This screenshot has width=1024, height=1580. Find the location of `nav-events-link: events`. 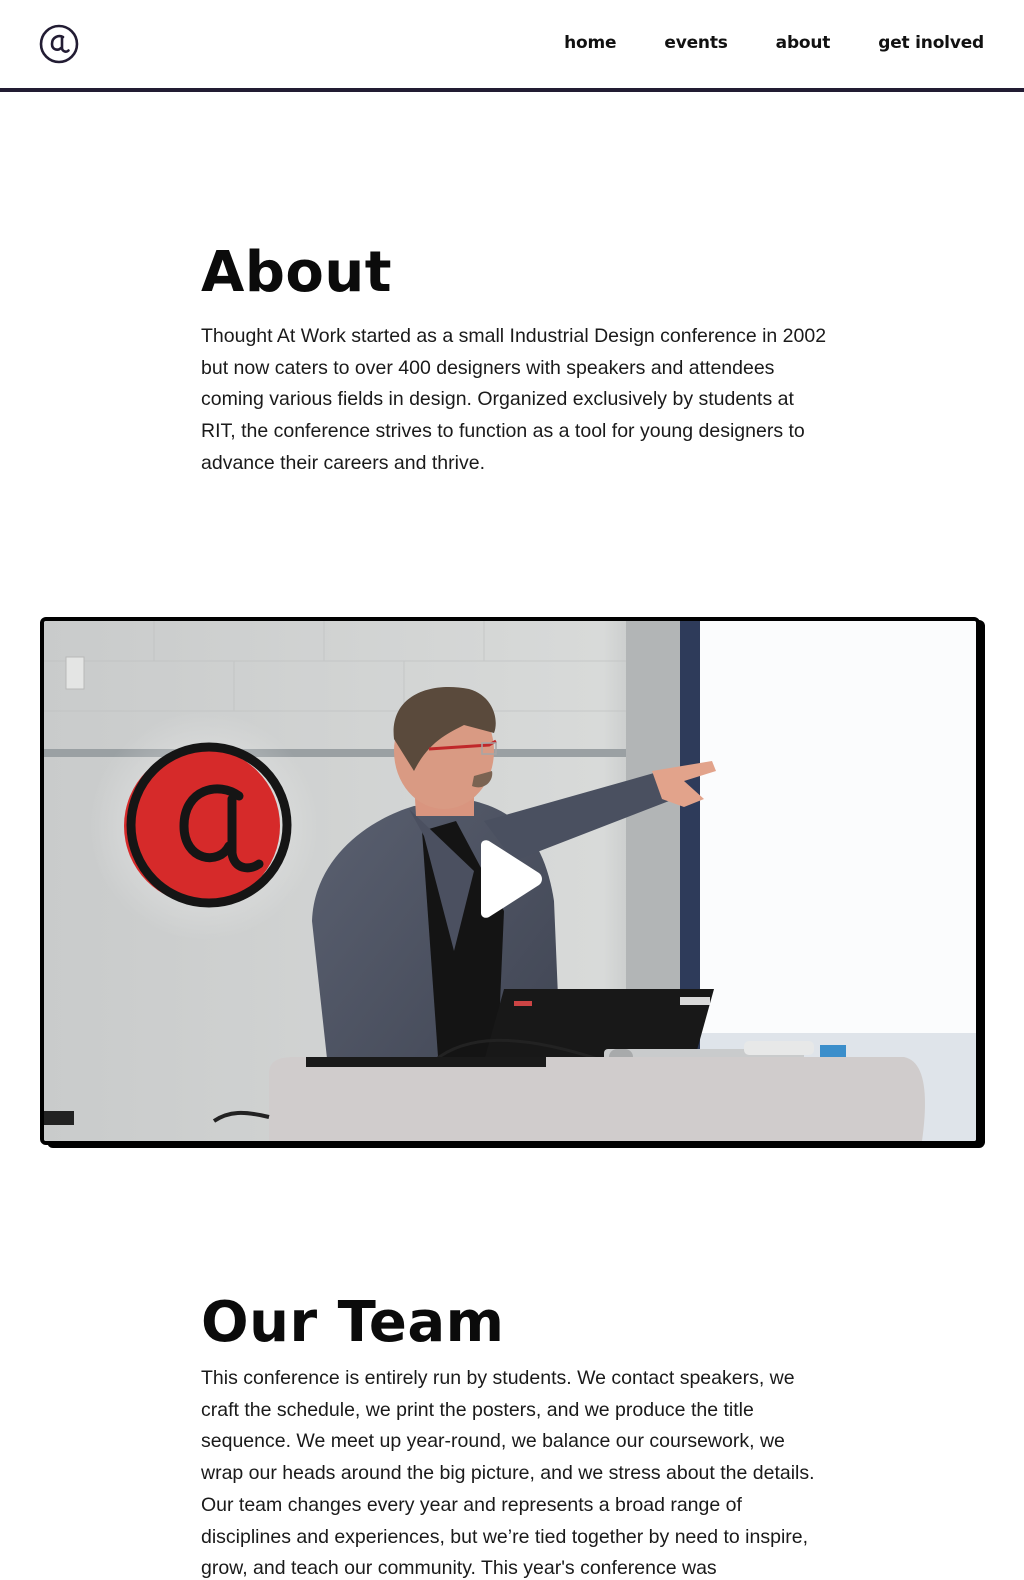

nav-events-link: events is located at coordinates (695, 43).